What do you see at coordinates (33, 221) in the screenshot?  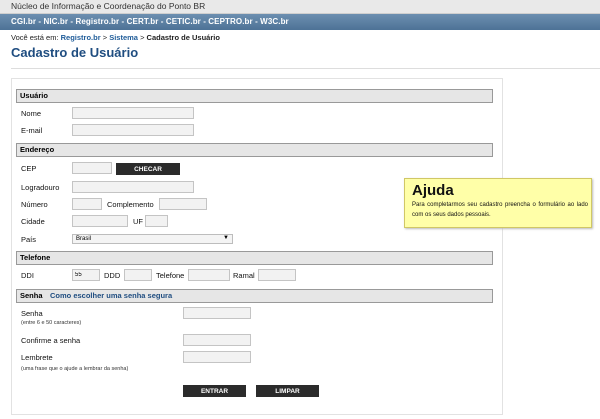 I see `cidade-label: Cidade` at bounding box center [33, 221].